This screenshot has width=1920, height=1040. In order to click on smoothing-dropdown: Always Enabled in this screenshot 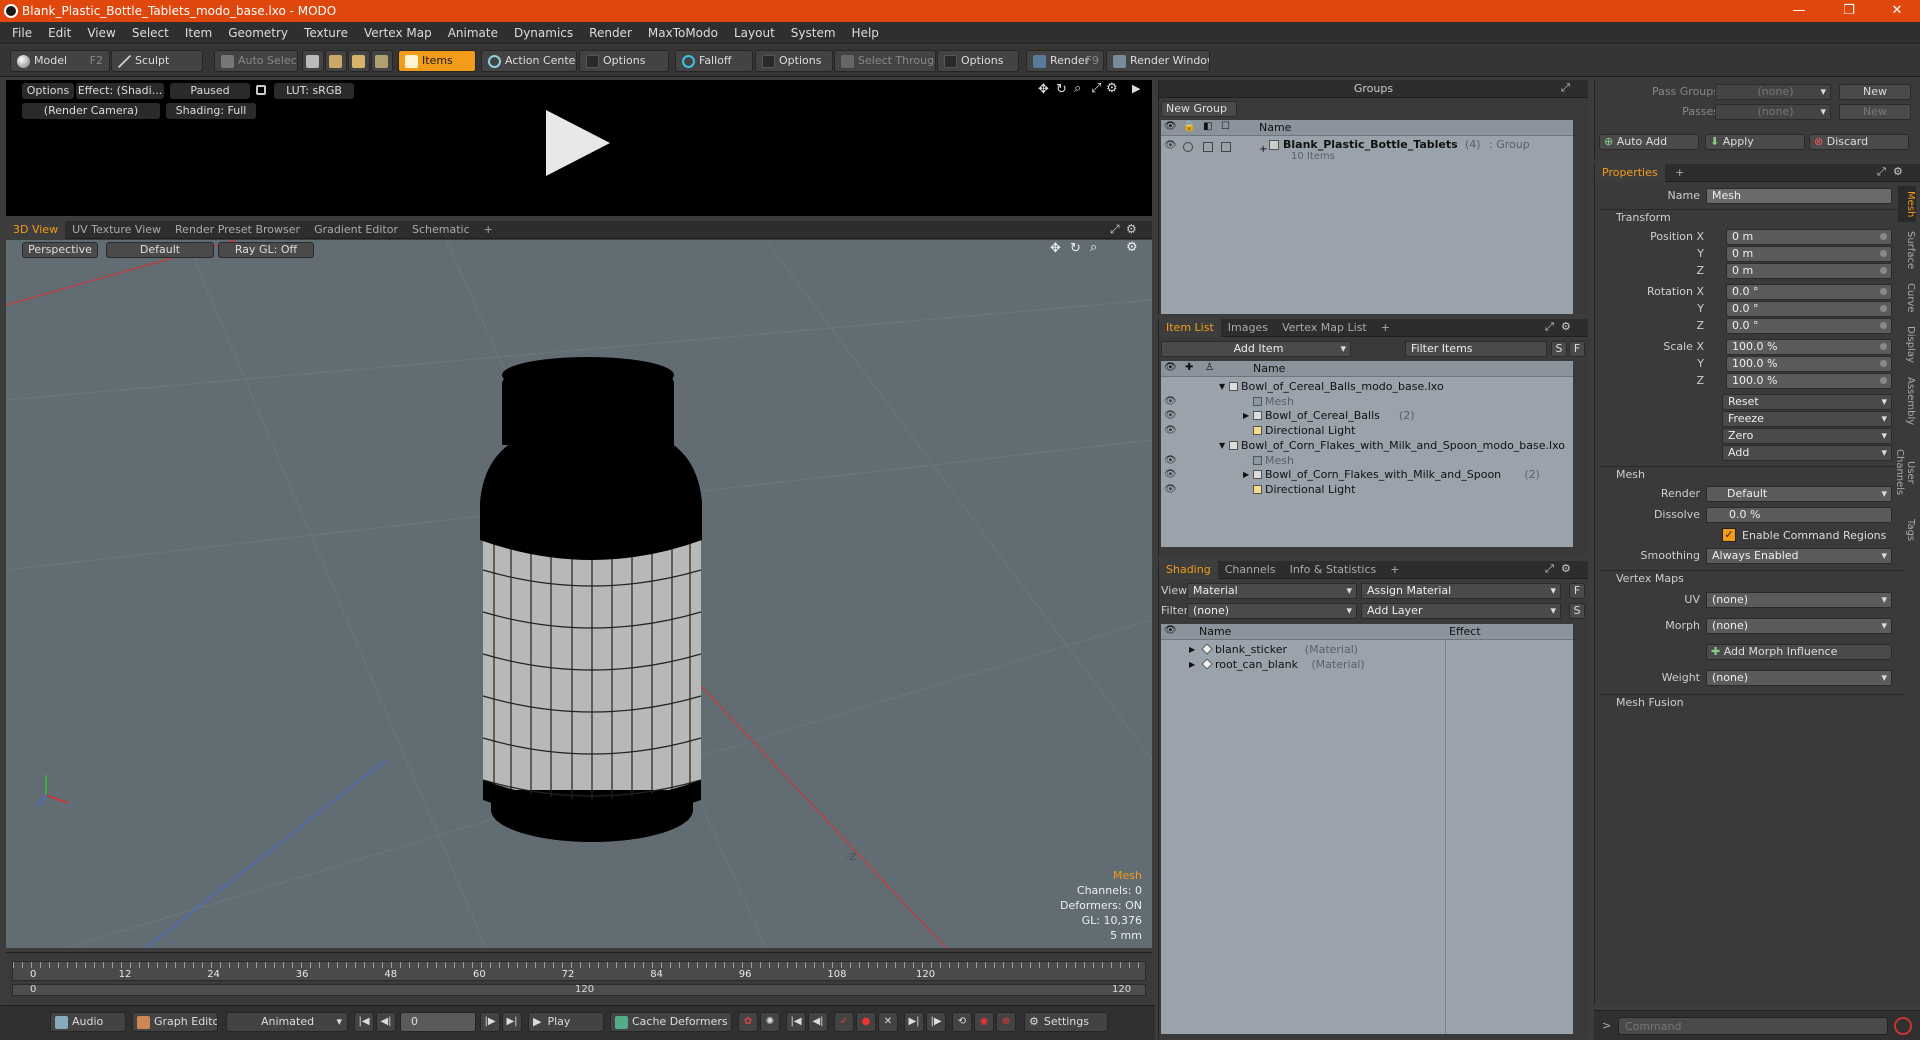, I will do `click(1799, 556)`.